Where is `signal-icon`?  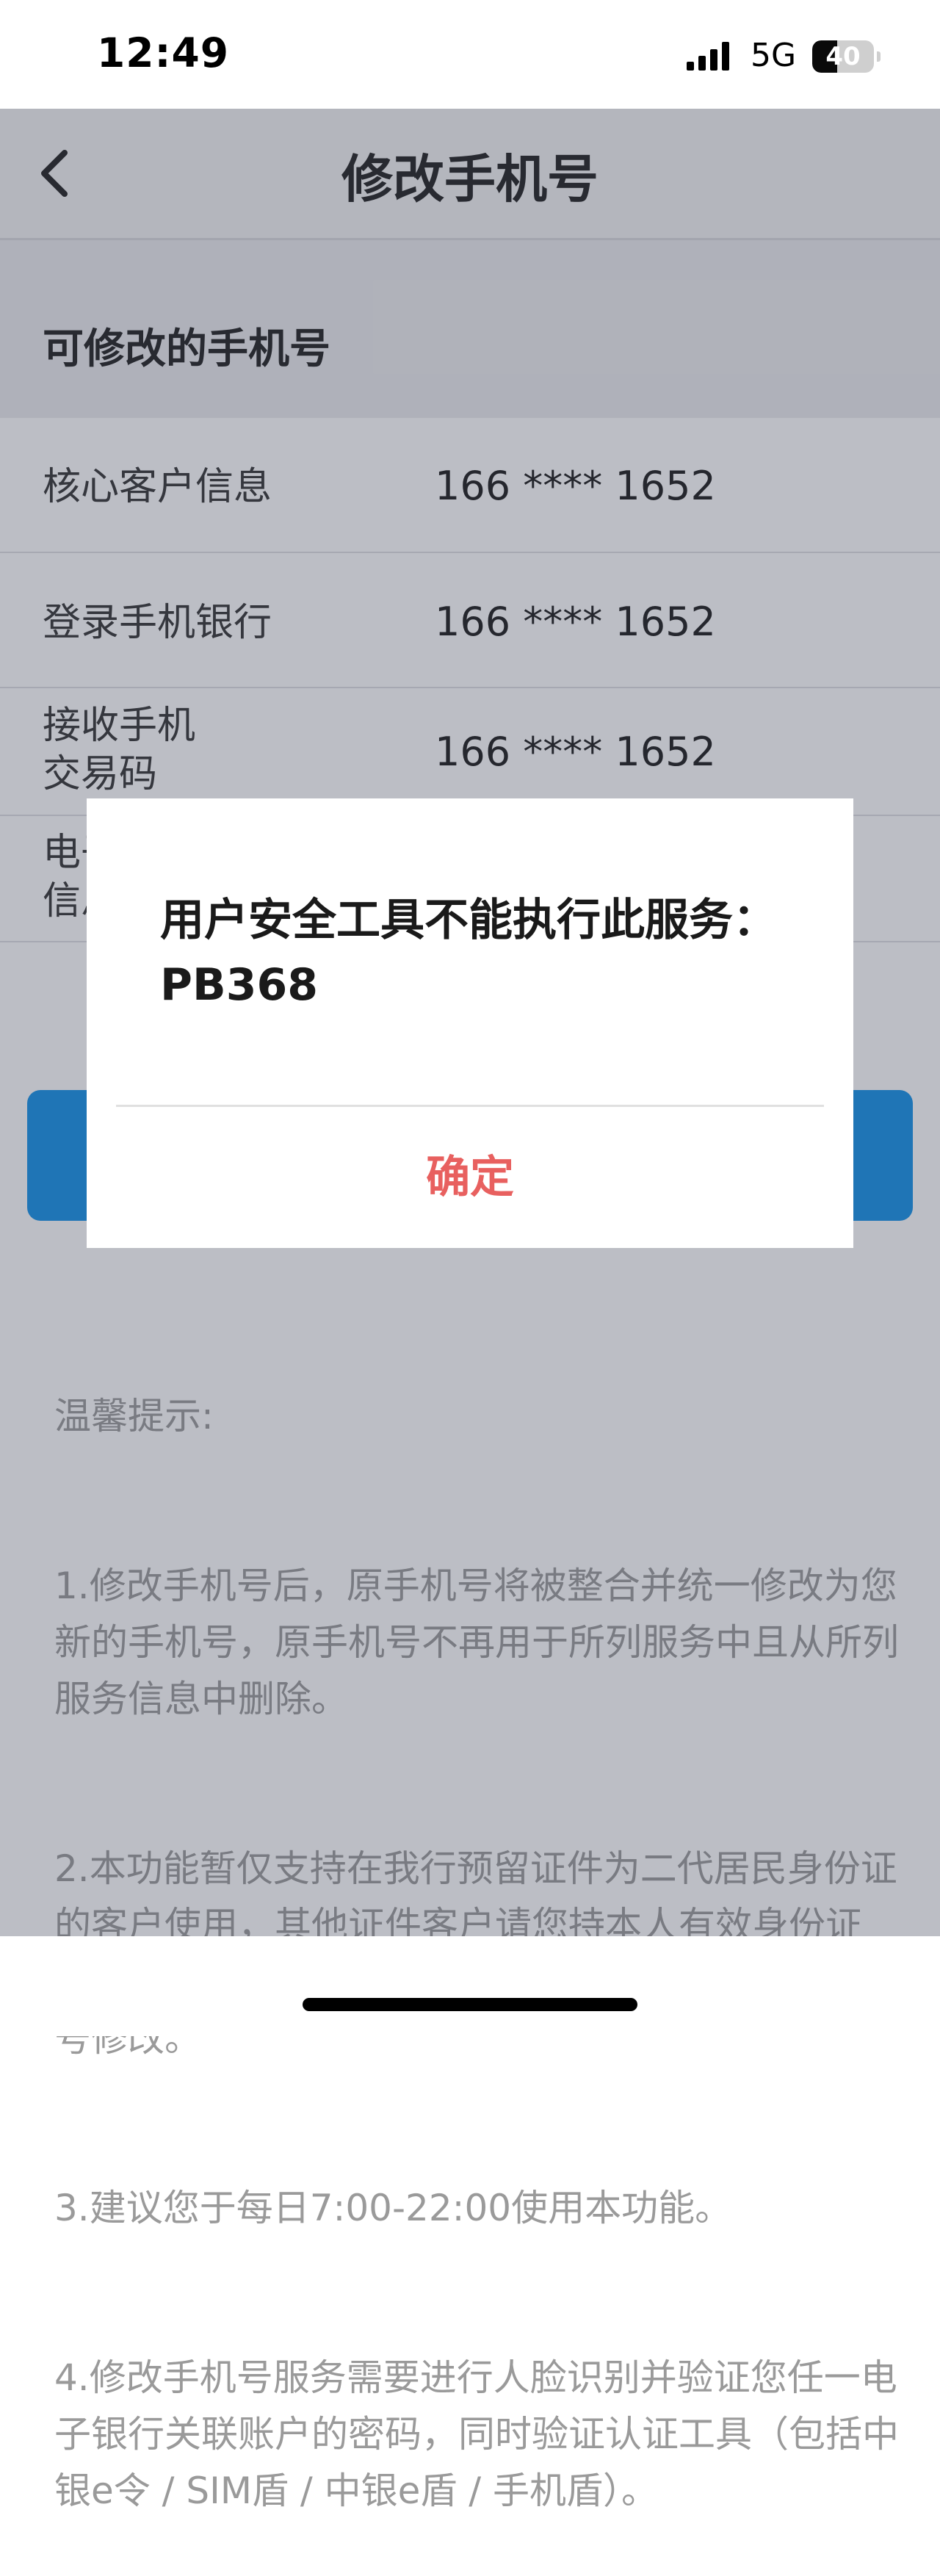 signal-icon is located at coordinates (708, 57).